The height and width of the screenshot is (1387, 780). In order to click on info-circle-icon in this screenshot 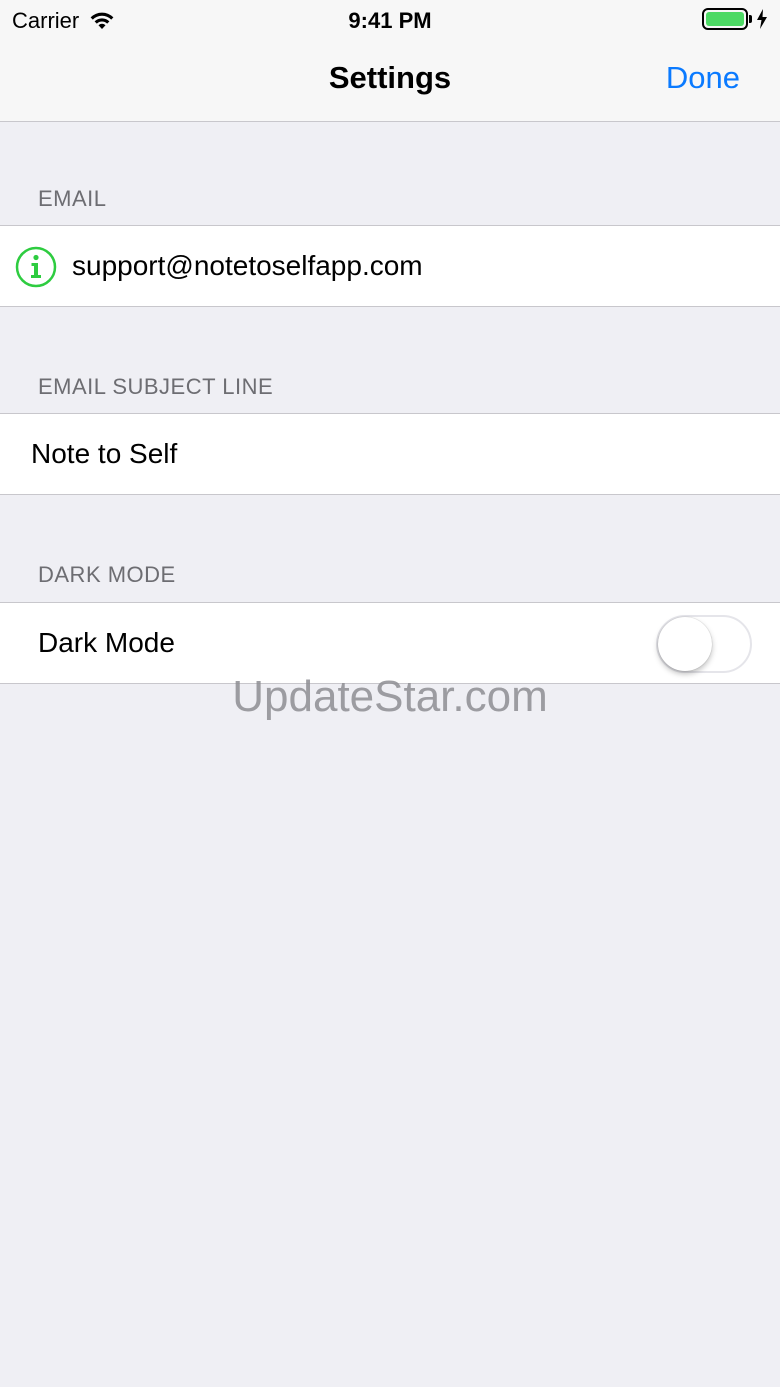, I will do `click(36, 267)`.